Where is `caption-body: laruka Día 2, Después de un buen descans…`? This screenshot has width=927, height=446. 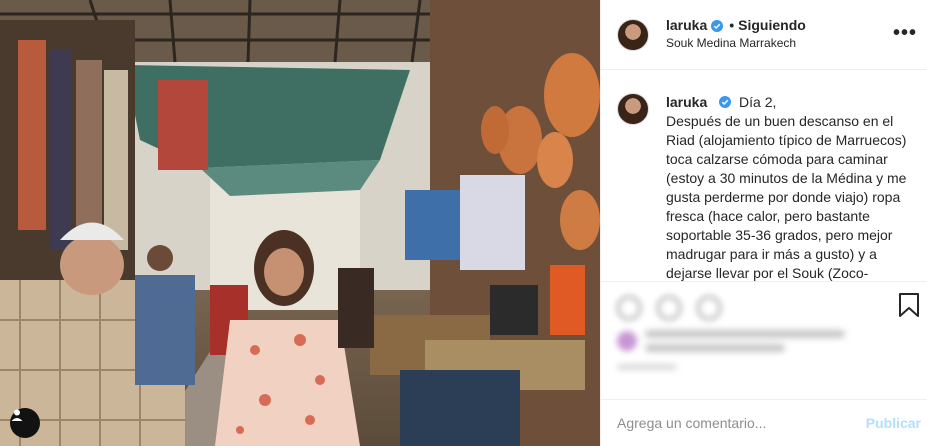 caption-body: laruka Día 2, Después de un buen descans… is located at coordinates (789, 187).